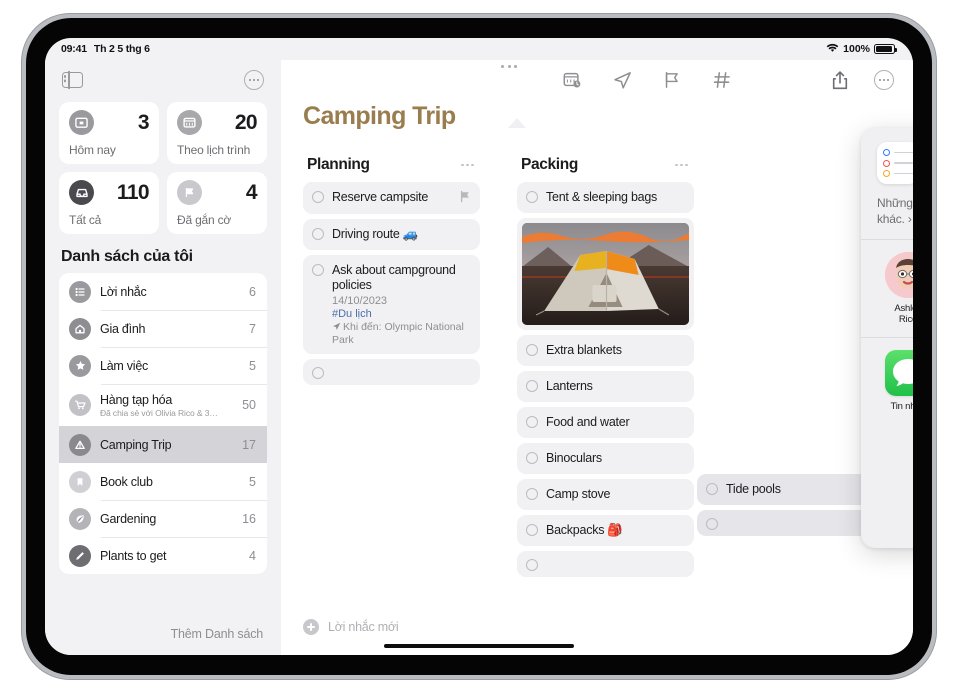  Describe the element at coordinates (901, 406) in the screenshot. I see `share-app-label: Tin nhắn` at that location.